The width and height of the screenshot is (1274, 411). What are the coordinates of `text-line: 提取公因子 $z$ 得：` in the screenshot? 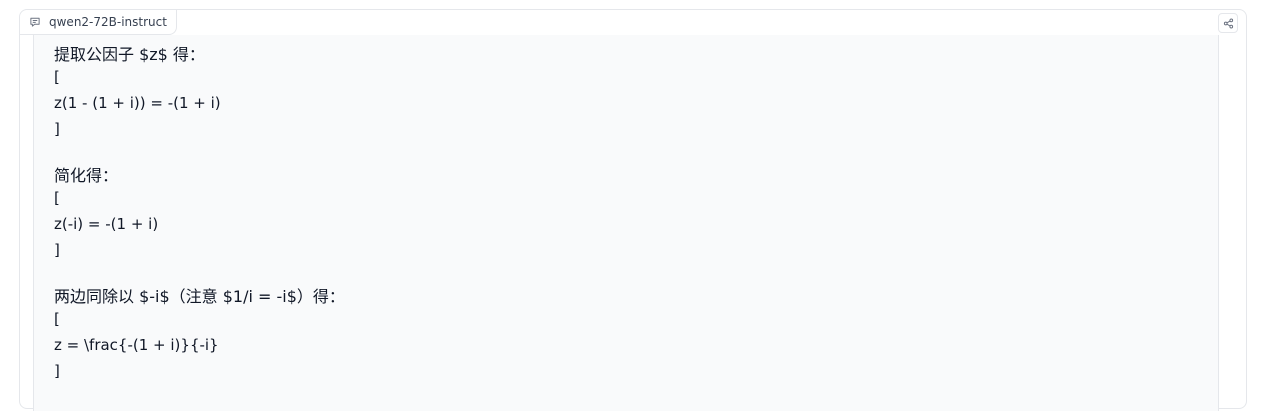 It's located at (129, 54).